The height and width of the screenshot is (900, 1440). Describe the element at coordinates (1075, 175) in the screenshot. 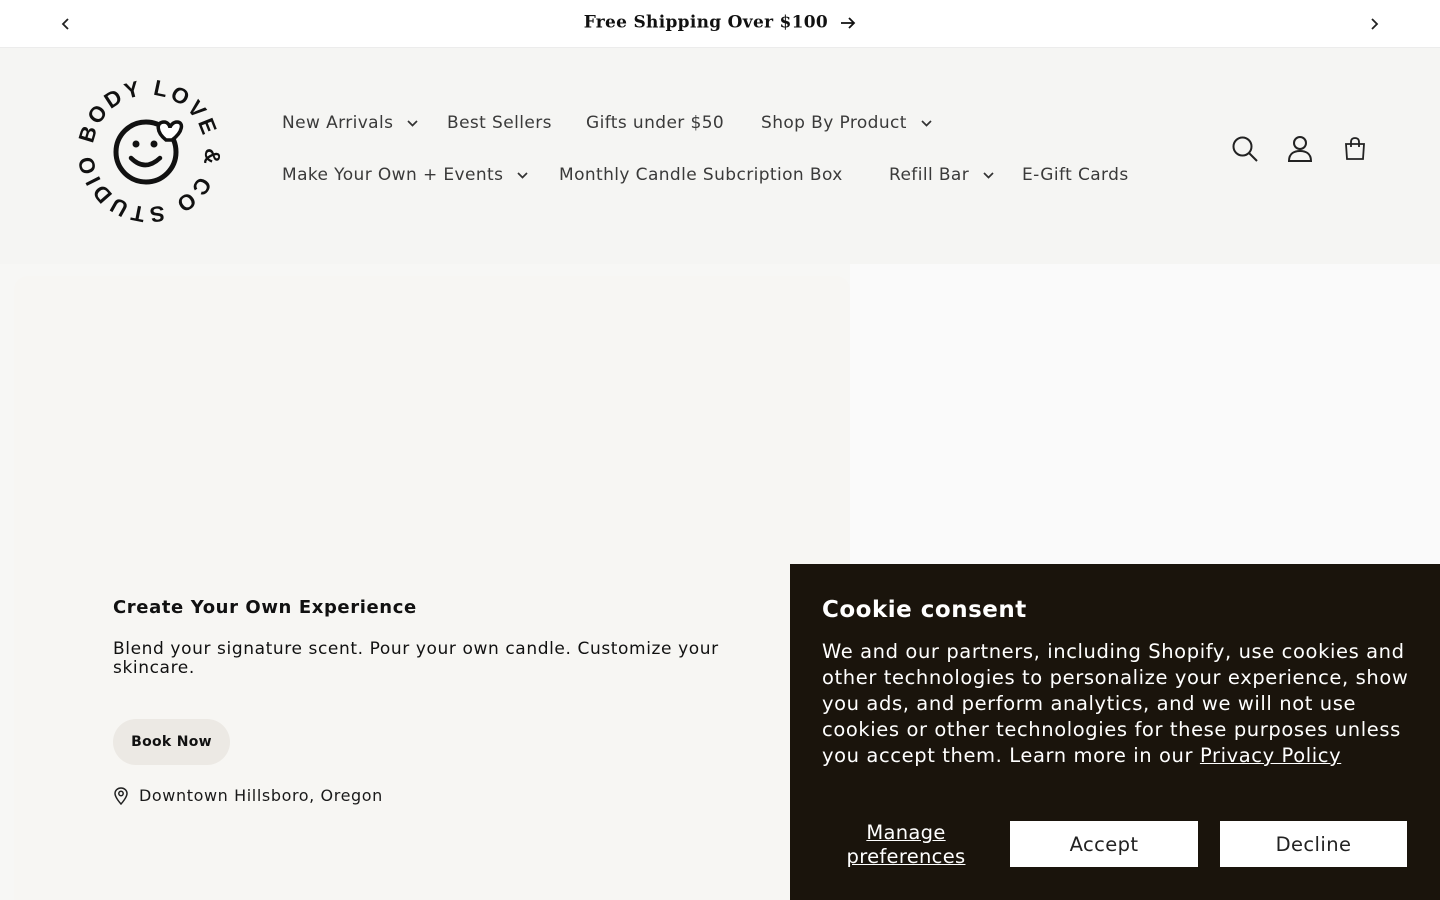

I see `nav-e-gift-cards: E-Gift Cards` at that location.